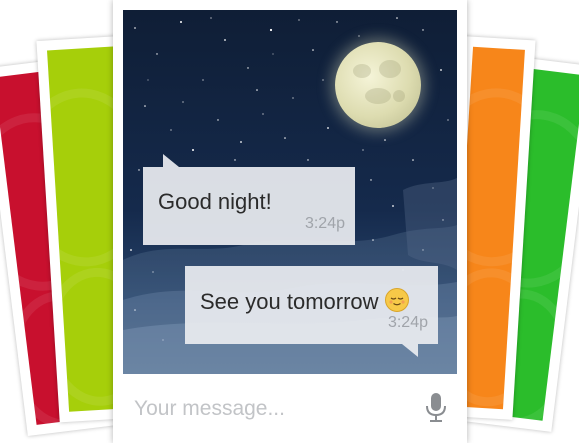 Image resolution: width=579 pixels, height=443 pixels. I want to click on message-bubble-outgoing: See you tomorrow 3:24p, so click(311, 311).